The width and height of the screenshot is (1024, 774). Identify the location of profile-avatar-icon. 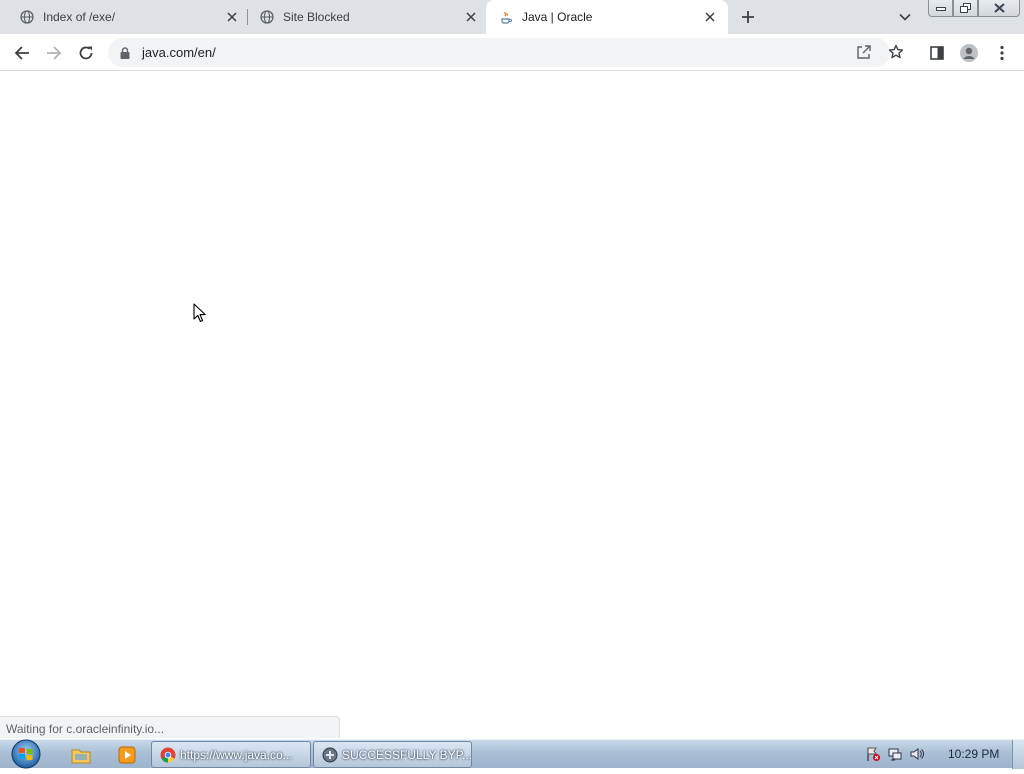
(969, 53).